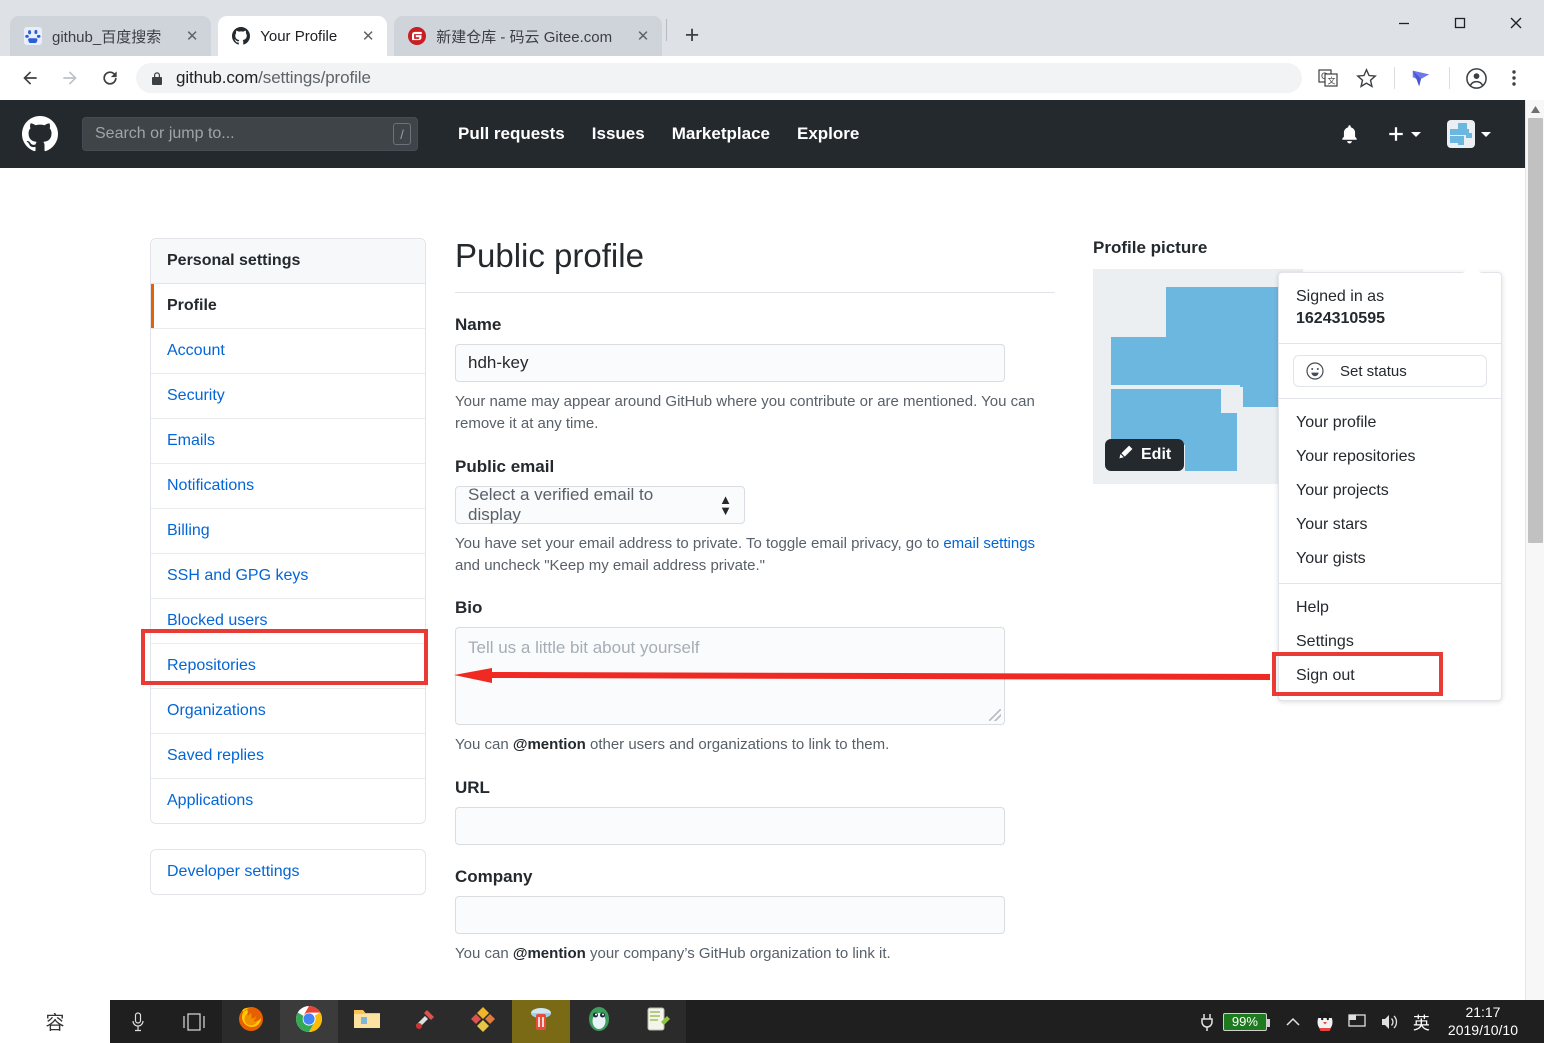  What do you see at coordinates (288, 576) in the screenshot?
I see `sidebar-item-ssh-and-gpg-keys: SSH and GPG keys` at bounding box center [288, 576].